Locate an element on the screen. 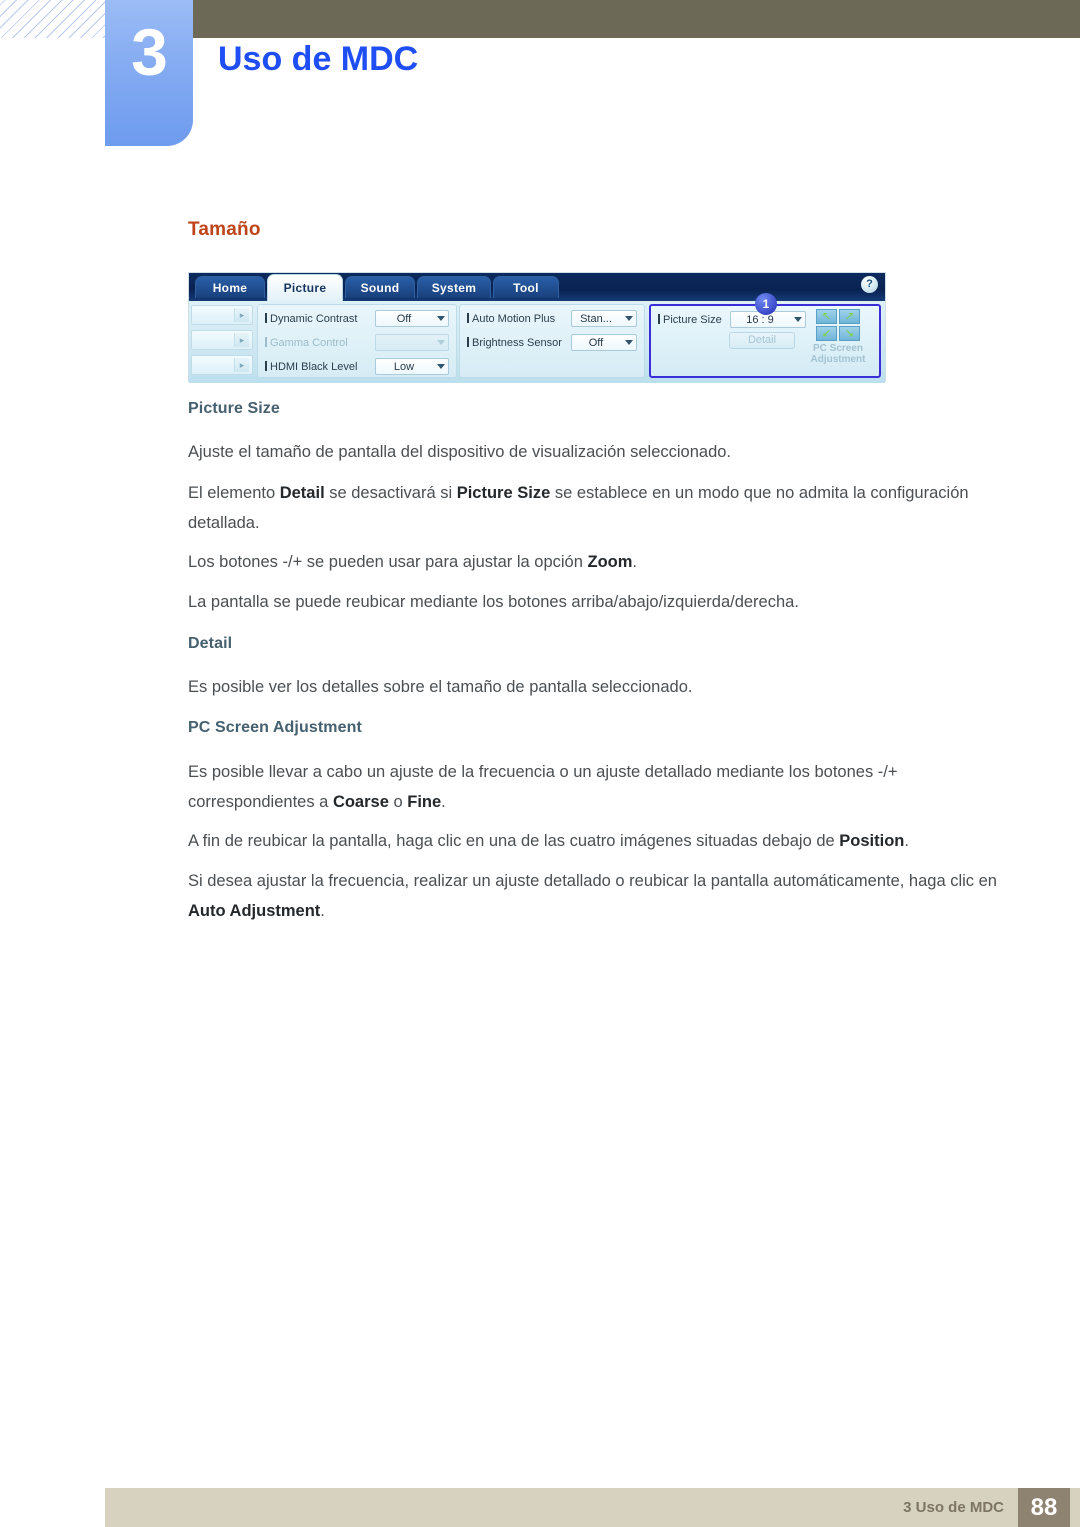 The image size is (1080, 1527). position-arrows-grid: ↖ ↗ ↙ ↘ is located at coordinates (838, 325).